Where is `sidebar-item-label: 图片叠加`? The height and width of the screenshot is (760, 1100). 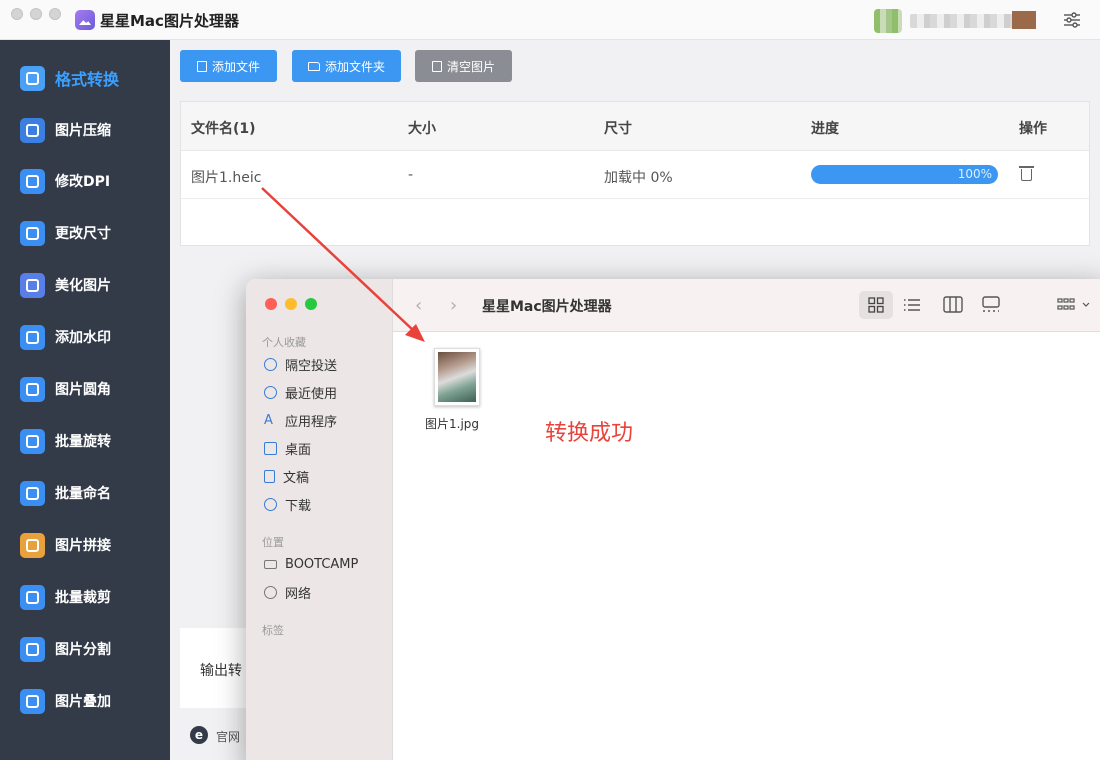 sidebar-item-label: 图片叠加 is located at coordinates (83, 702).